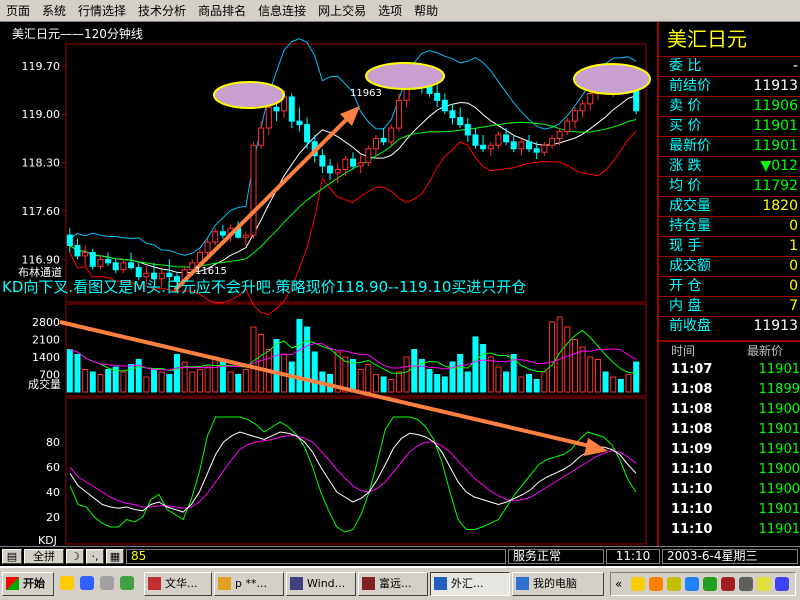 The image size is (800, 600). I want to click on start-button: 开始, so click(28, 584).